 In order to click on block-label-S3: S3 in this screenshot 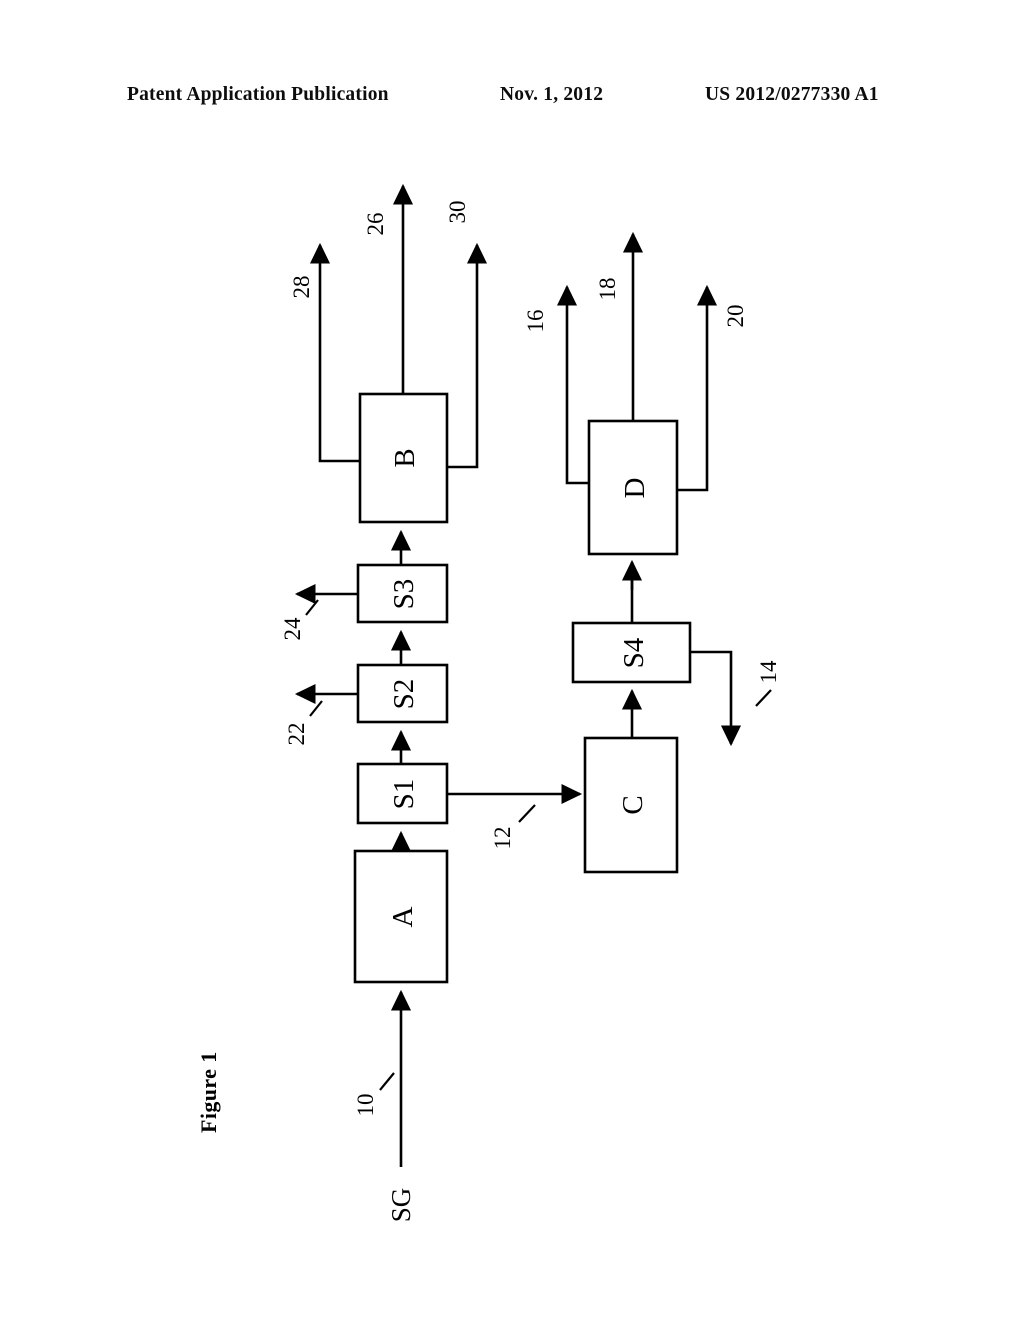, I will do `click(404, 594)`.